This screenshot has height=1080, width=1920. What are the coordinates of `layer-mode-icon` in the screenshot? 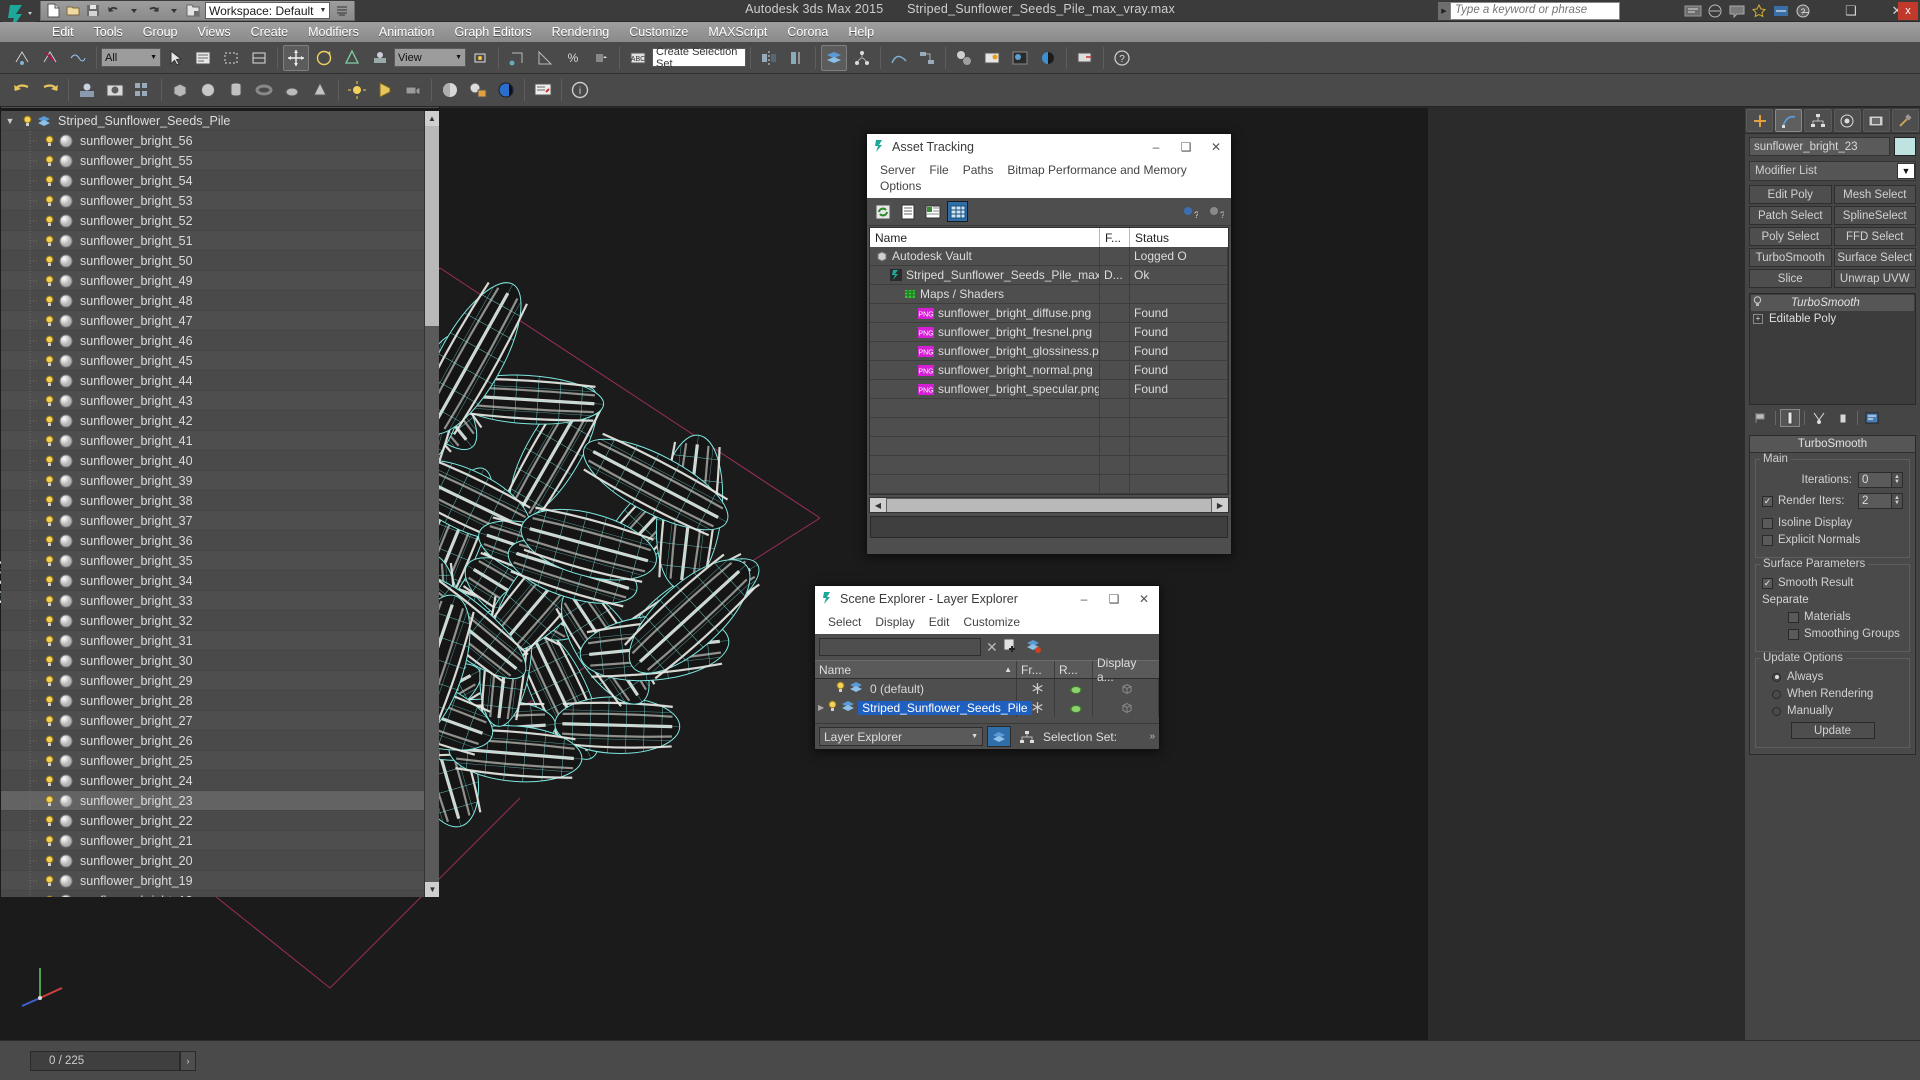 It's located at (999, 736).